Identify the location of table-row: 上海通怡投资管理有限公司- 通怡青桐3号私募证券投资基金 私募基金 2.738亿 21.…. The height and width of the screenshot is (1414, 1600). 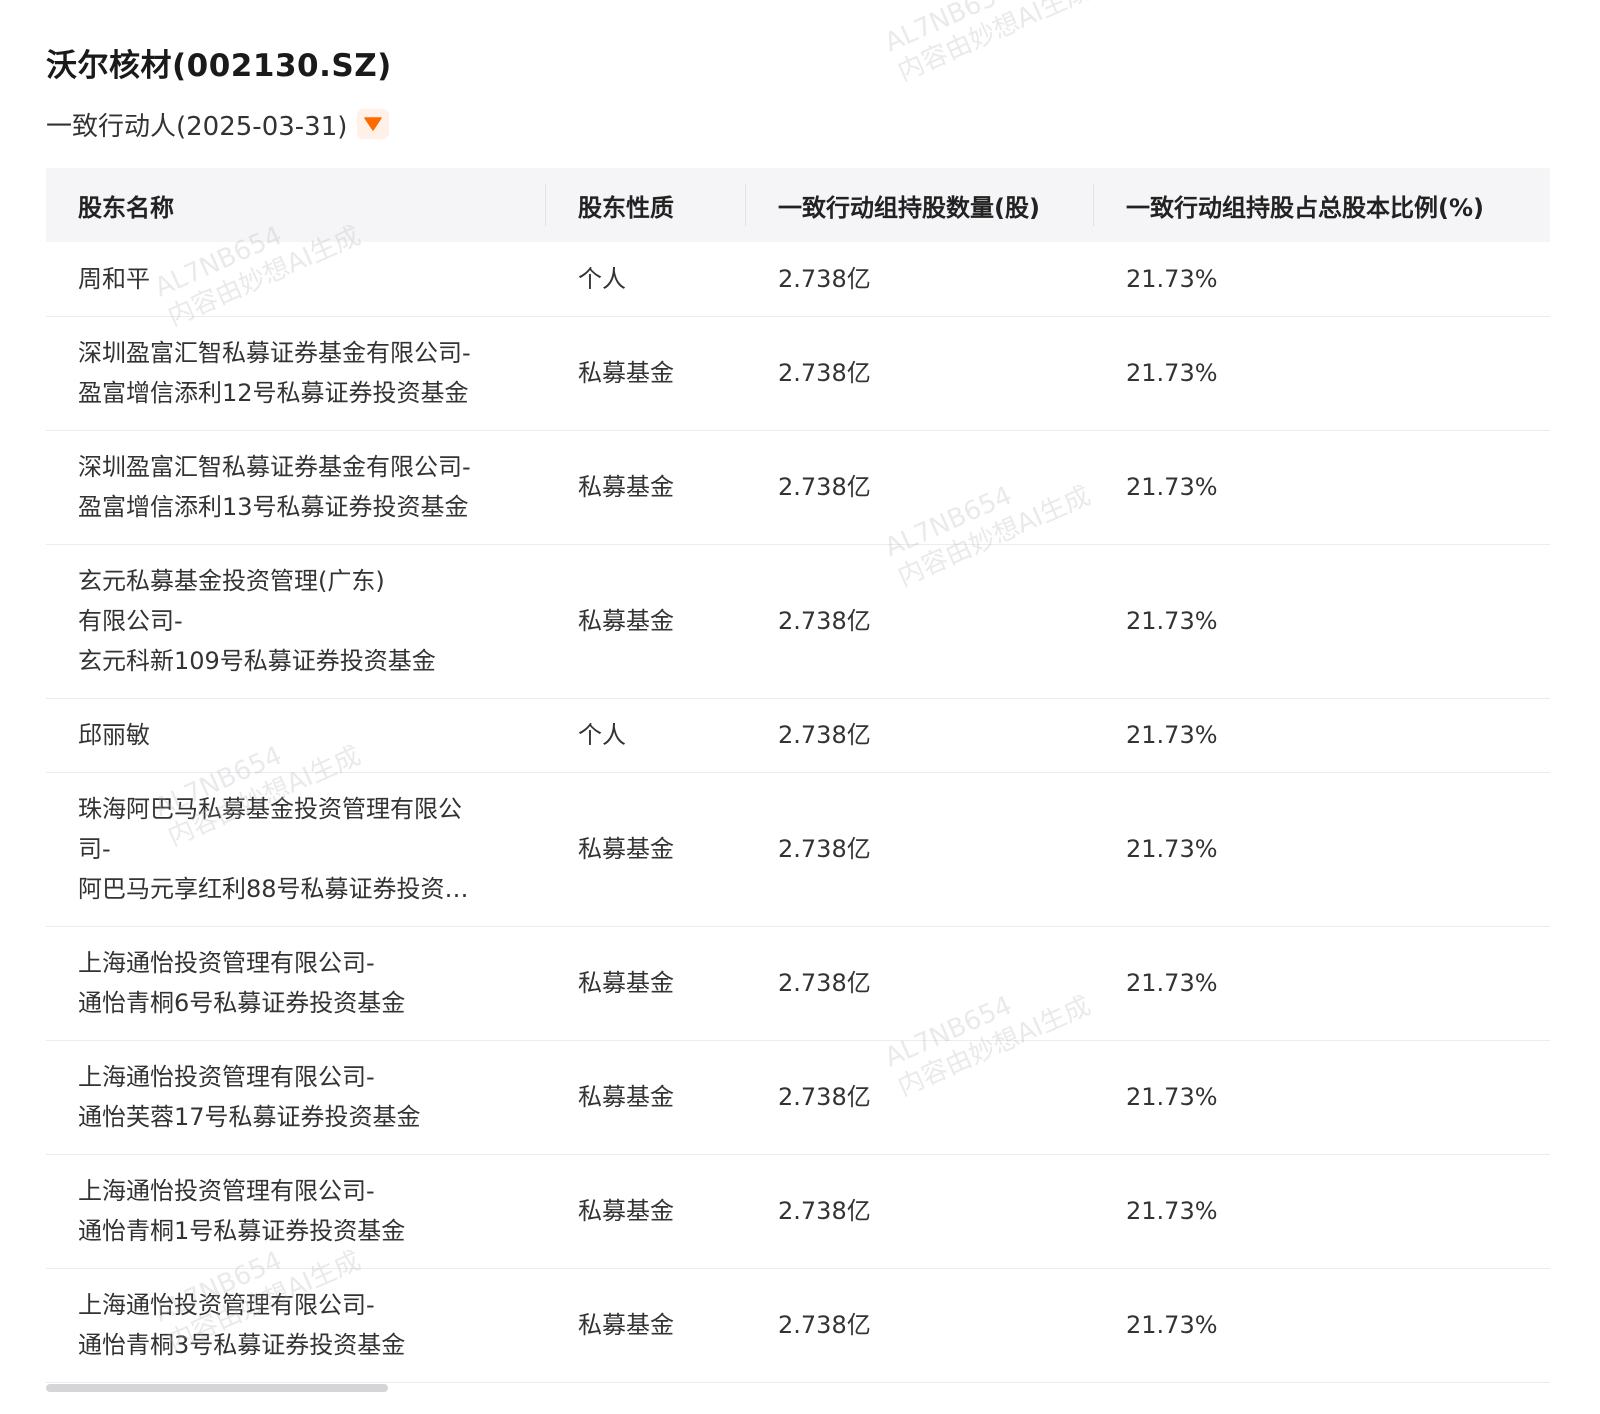
(798, 1325).